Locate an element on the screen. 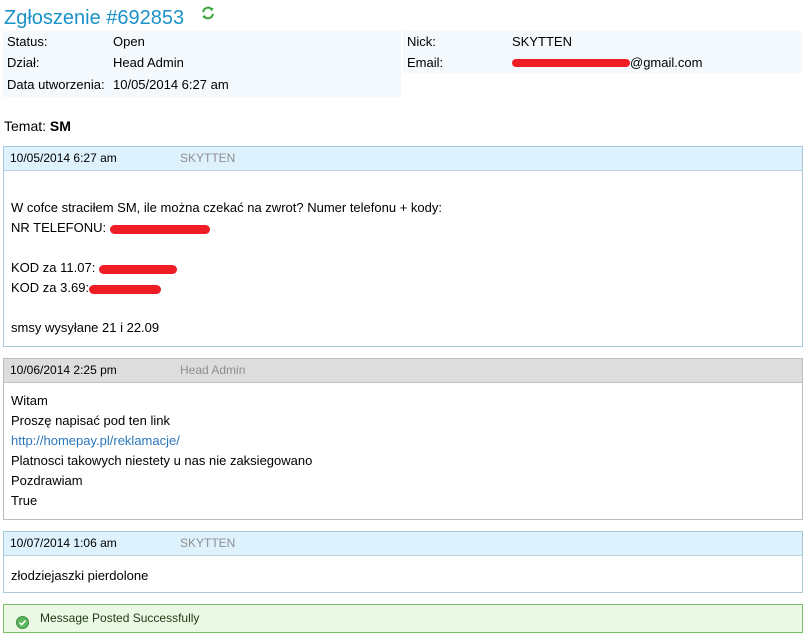 The image size is (811, 639). department-label: Dział: is located at coordinates (23, 62).